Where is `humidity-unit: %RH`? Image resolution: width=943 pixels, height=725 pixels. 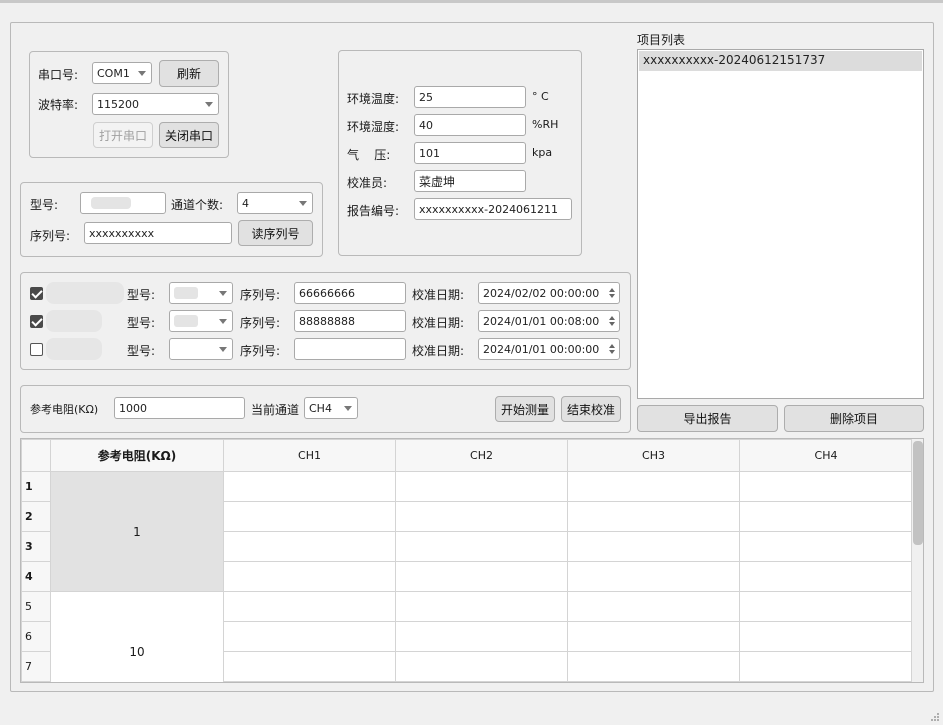 humidity-unit: %RH is located at coordinates (545, 124).